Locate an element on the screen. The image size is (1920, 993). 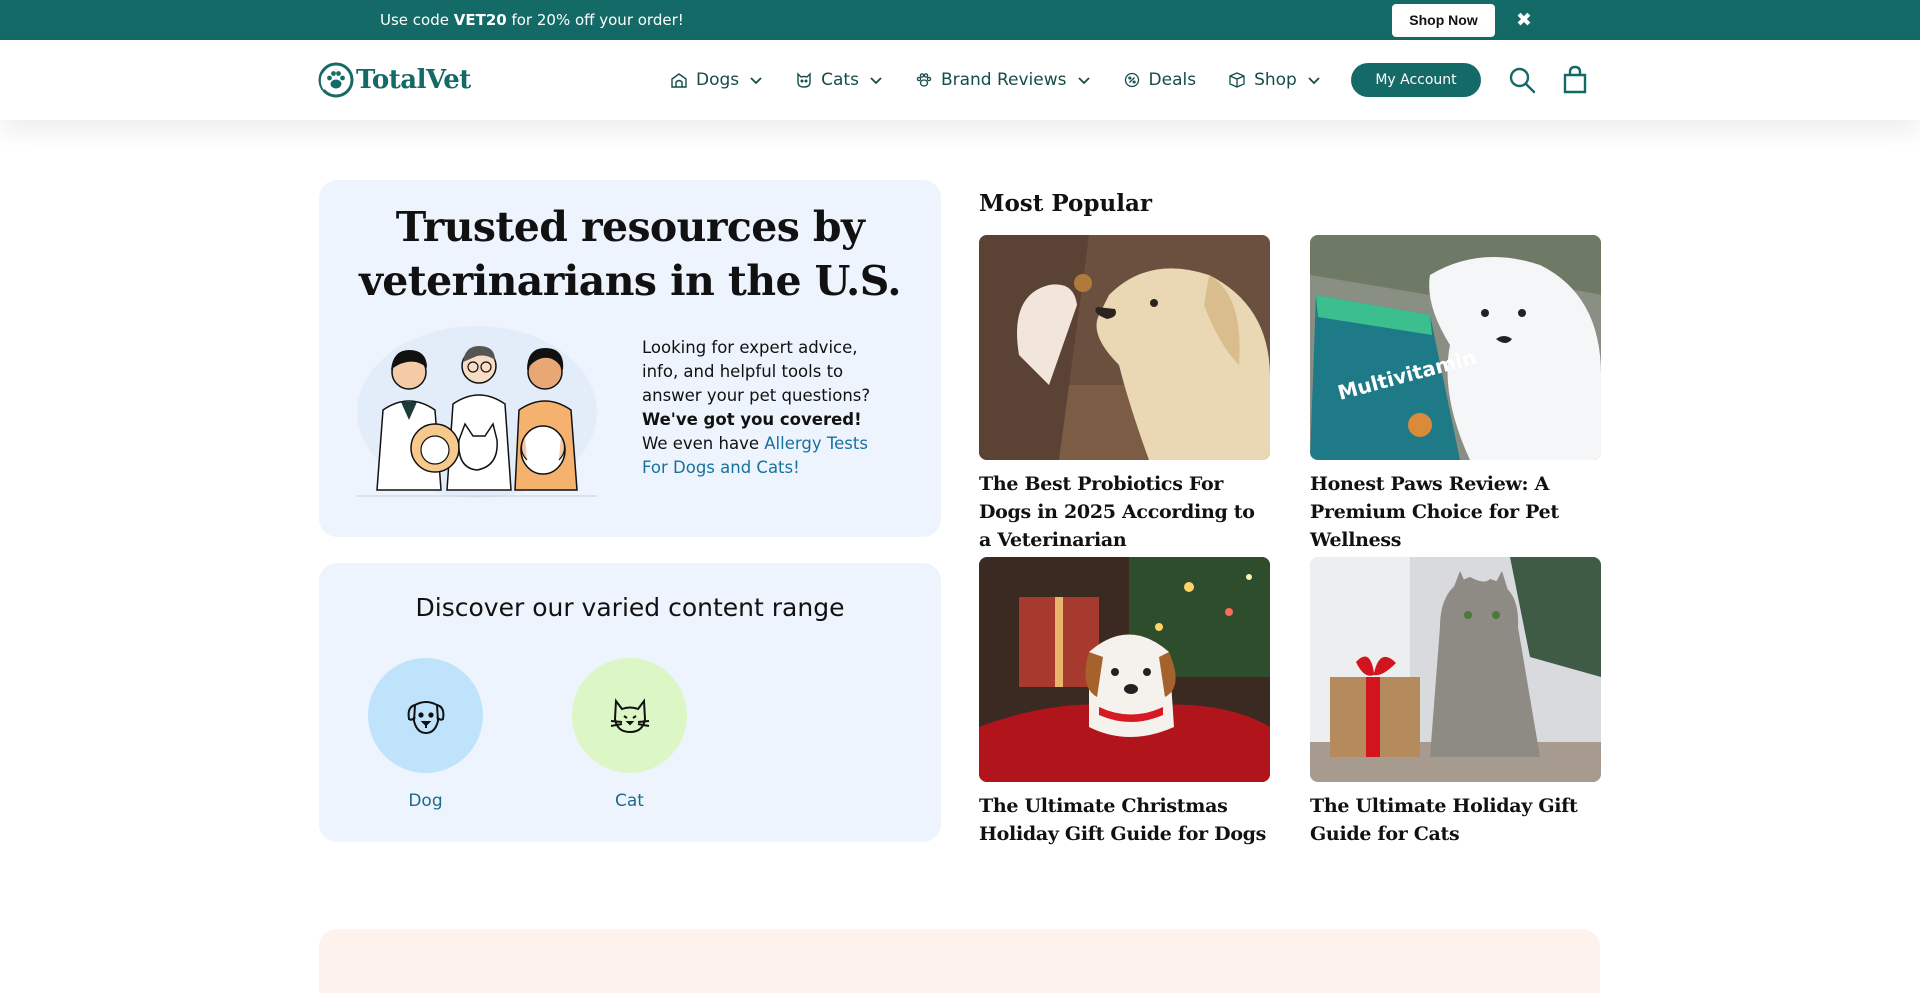
close-icon: ✖ is located at coordinates (1524, 20).